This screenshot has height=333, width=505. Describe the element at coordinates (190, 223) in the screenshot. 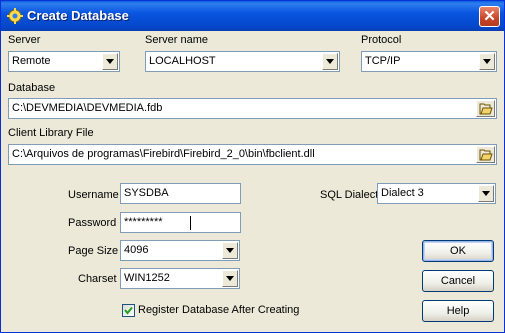

I see `text-caret` at that location.